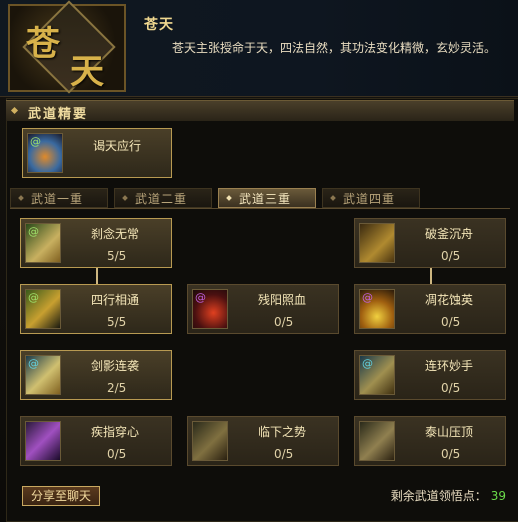  I want to click on tab-label: 武道二重, so click(161, 199).